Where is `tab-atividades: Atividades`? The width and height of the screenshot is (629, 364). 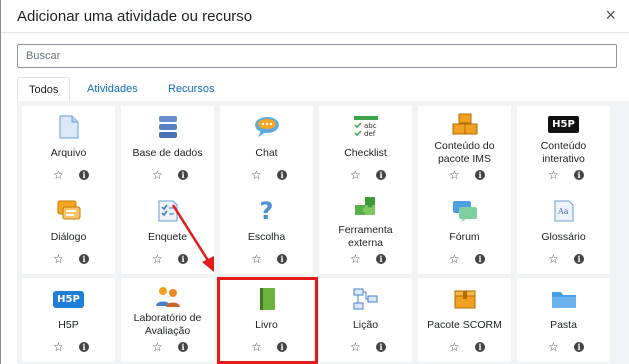
tab-atividades: Atividades is located at coordinates (112, 89).